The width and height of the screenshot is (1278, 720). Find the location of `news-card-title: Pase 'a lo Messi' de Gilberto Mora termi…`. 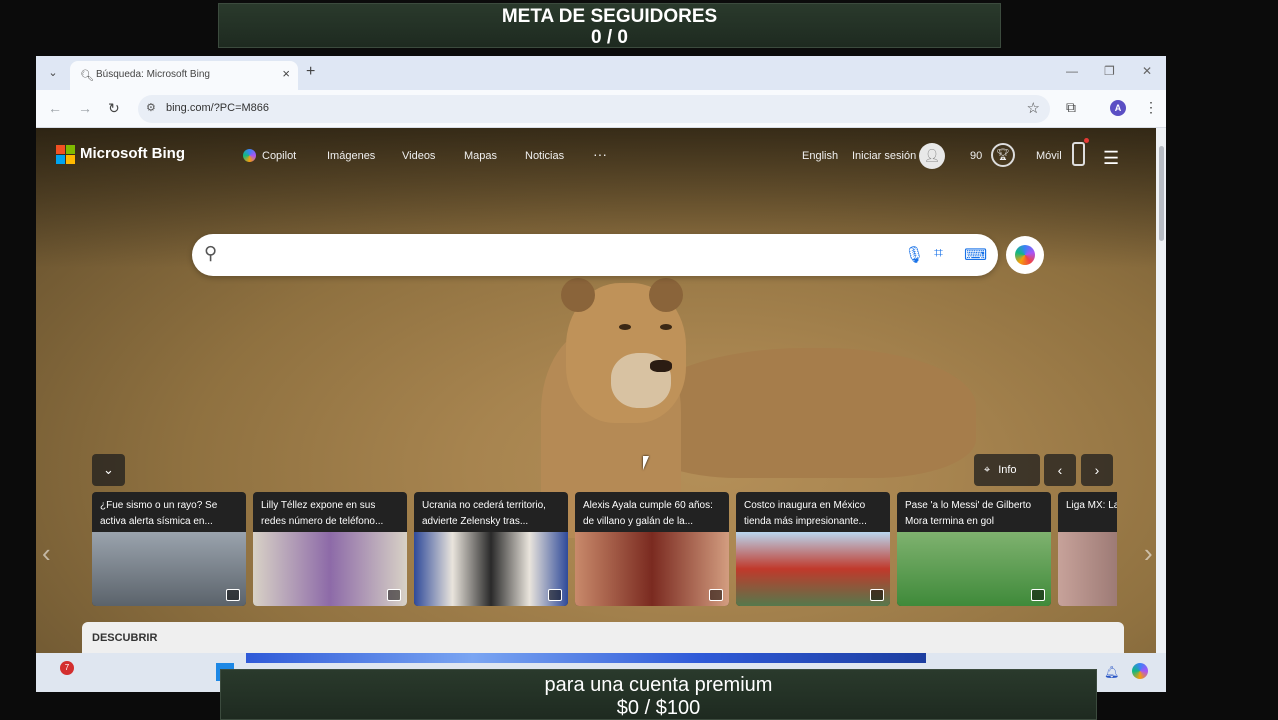

news-card-title: Pase 'a lo Messi' de Gilberto Mora termi… is located at coordinates (968, 513).